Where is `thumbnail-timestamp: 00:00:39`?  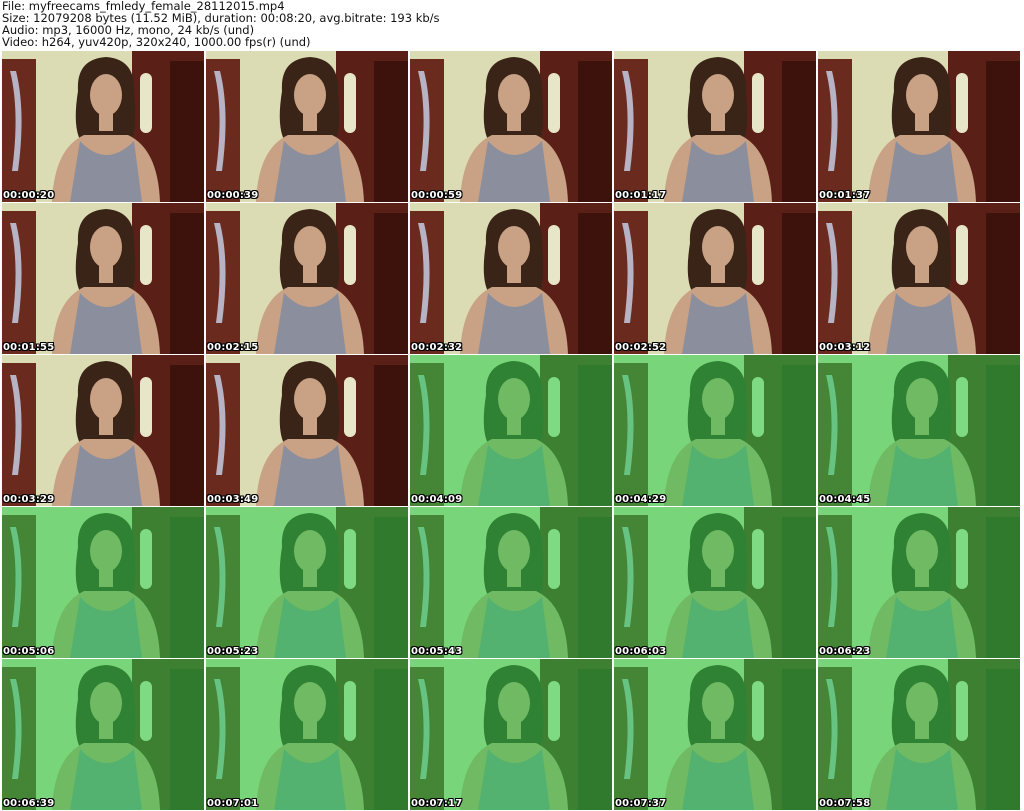
thumbnail-timestamp: 00:00:39 is located at coordinates (233, 195).